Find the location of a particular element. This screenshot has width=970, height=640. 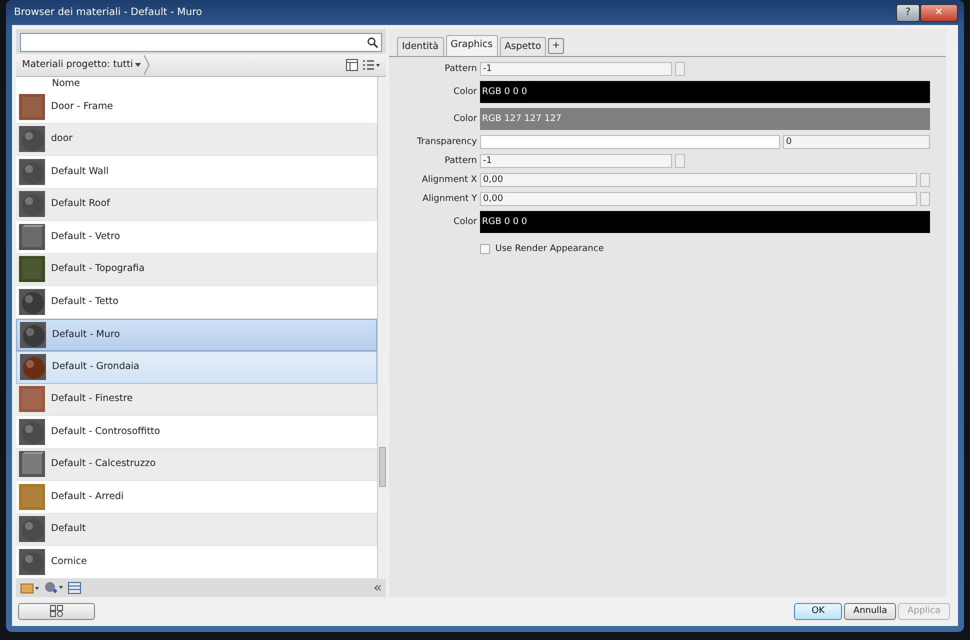

material-row: Cornice is located at coordinates (196, 562).